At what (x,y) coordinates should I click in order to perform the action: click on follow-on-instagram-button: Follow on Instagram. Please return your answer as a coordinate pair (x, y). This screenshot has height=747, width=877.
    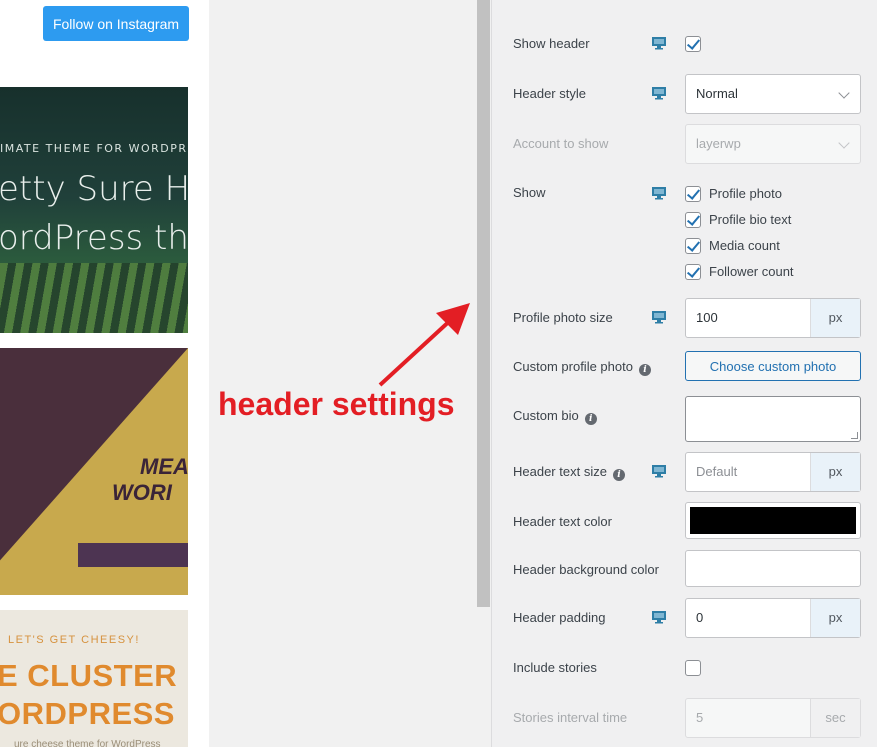
    Looking at the image, I should click on (116, 23).